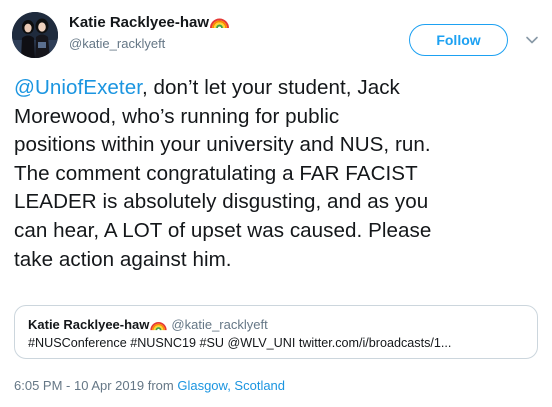 Image resolution: width=552 pixels, height=407 pixels. I want to click on avatar, so click(35, 35).